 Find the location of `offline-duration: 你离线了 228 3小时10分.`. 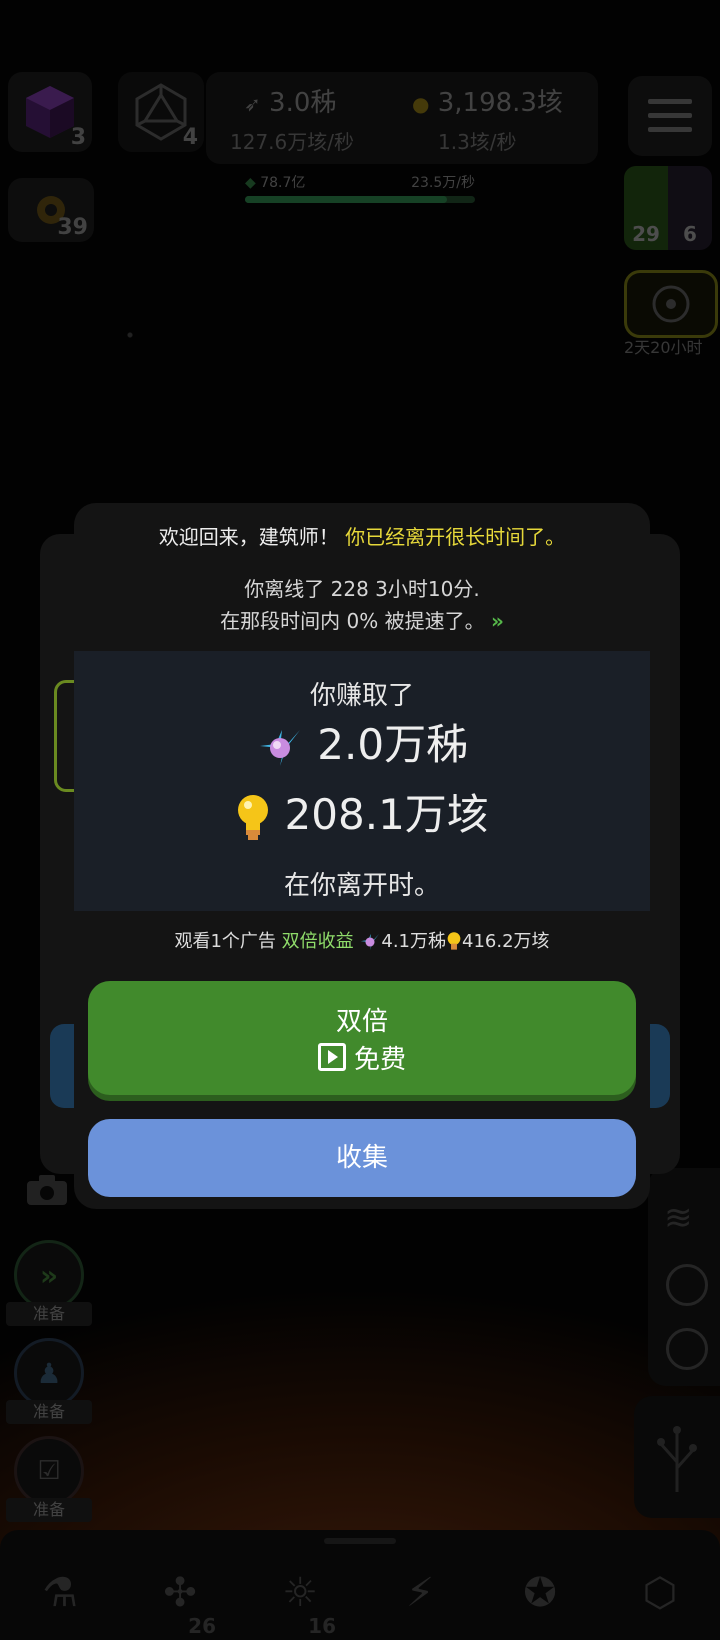

offline-duration: 你离线了 228 3小时10分. is located at coordinates (362, 589).